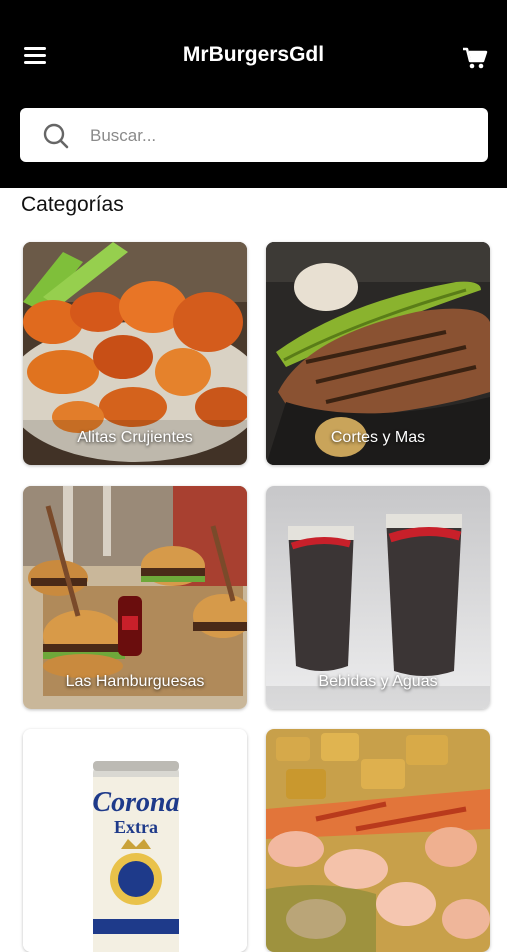 The height and width of the screenshot is (952, 507). I want to click on cart-button, so click(475, 58).